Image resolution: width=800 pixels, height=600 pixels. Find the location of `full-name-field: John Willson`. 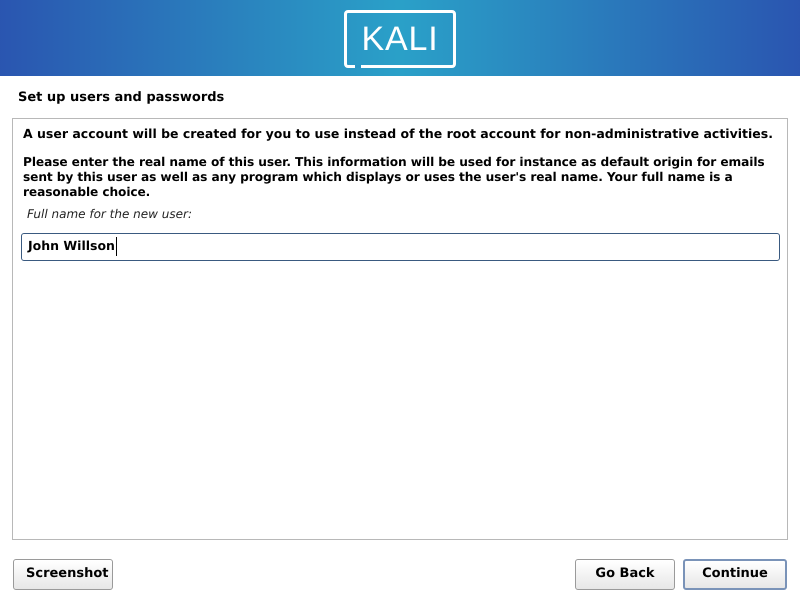

full-name-field: John Willson is located at coordinates (400, 246).